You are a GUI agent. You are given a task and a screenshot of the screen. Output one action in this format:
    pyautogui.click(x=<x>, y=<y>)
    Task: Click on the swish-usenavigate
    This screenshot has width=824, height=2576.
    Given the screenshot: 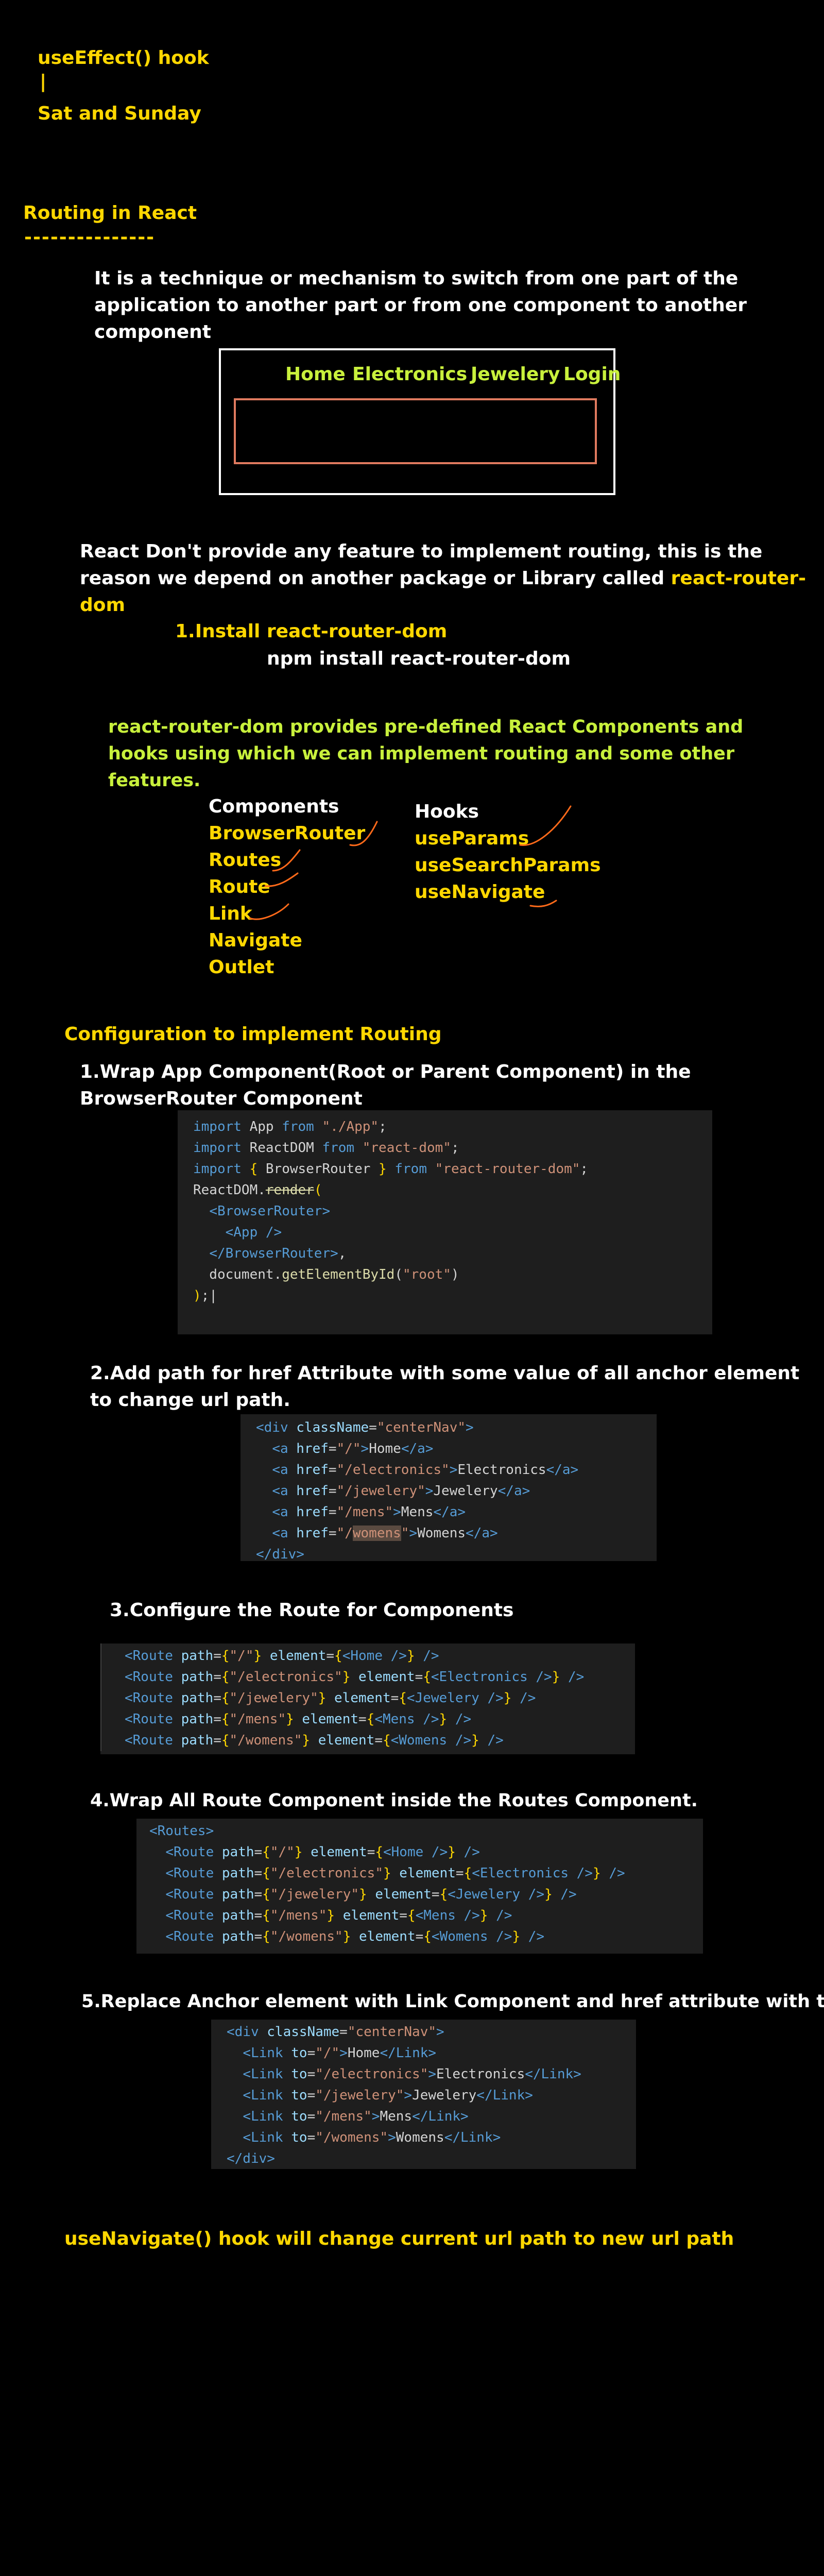 What is the action you would take?
    pyautogui.click(x=543, y=904)
    